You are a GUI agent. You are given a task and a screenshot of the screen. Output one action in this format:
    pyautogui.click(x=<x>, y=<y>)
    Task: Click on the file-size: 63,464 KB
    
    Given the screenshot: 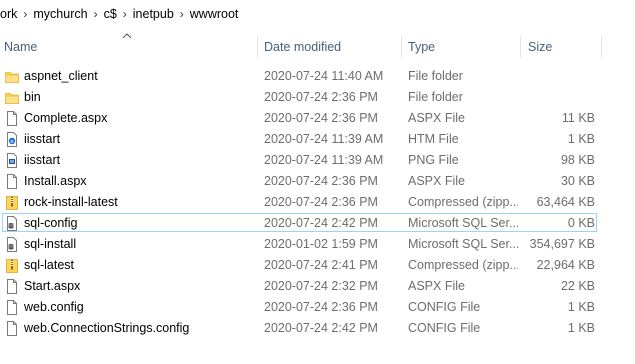 What is the action you would take?
    pyautogui.click(x=565, y=202)
    